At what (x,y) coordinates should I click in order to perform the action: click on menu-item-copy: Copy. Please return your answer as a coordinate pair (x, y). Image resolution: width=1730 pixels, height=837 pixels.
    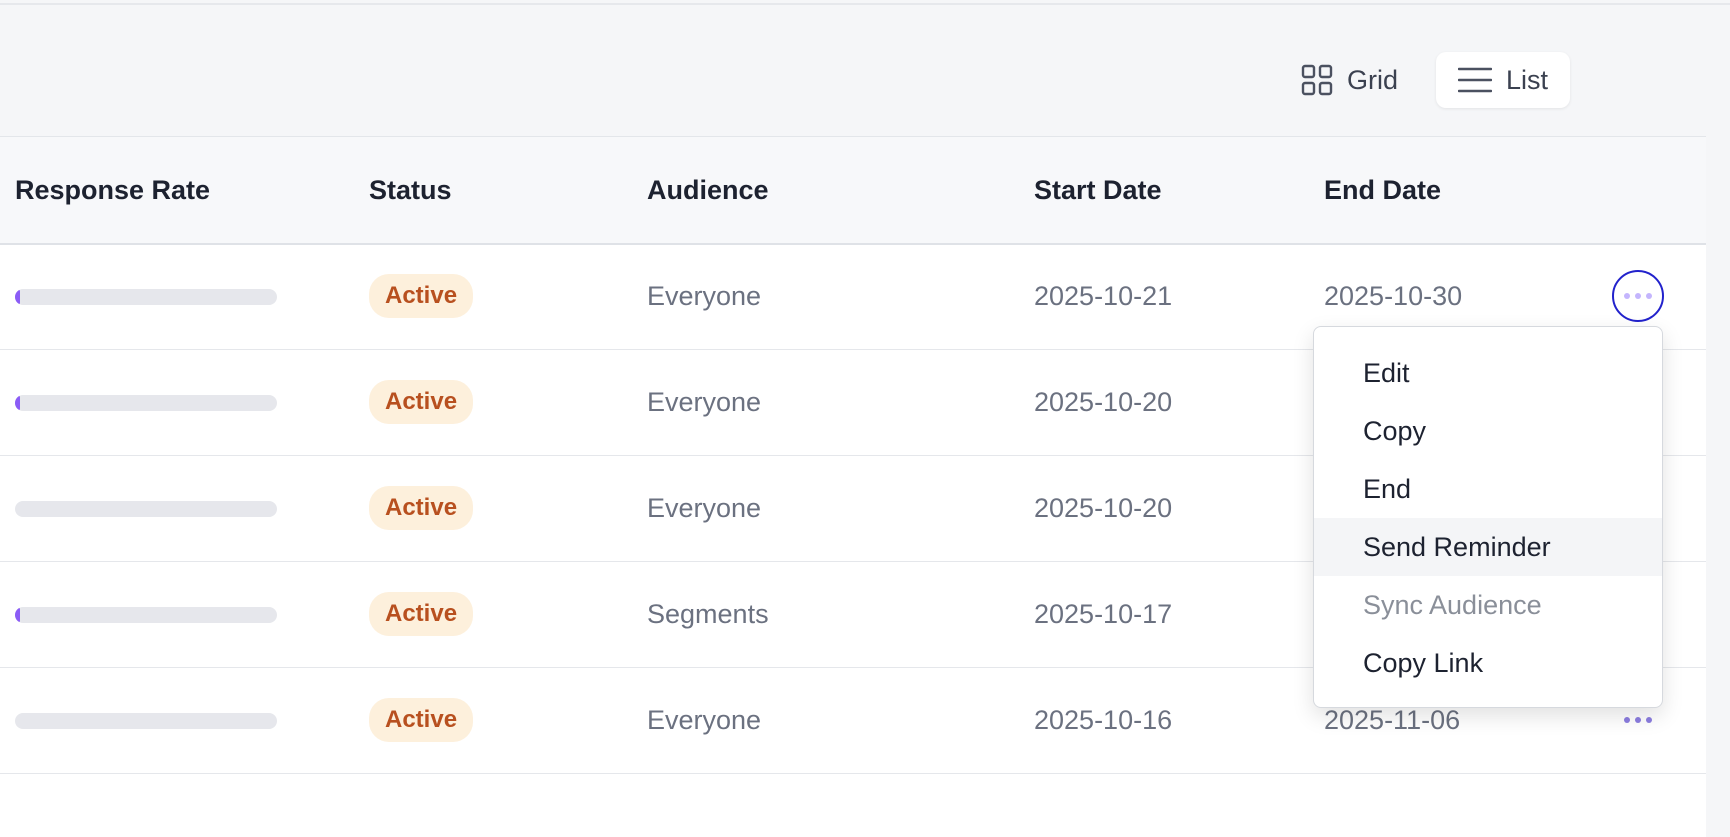
    Looking at the image, I should click on (1488, 431).